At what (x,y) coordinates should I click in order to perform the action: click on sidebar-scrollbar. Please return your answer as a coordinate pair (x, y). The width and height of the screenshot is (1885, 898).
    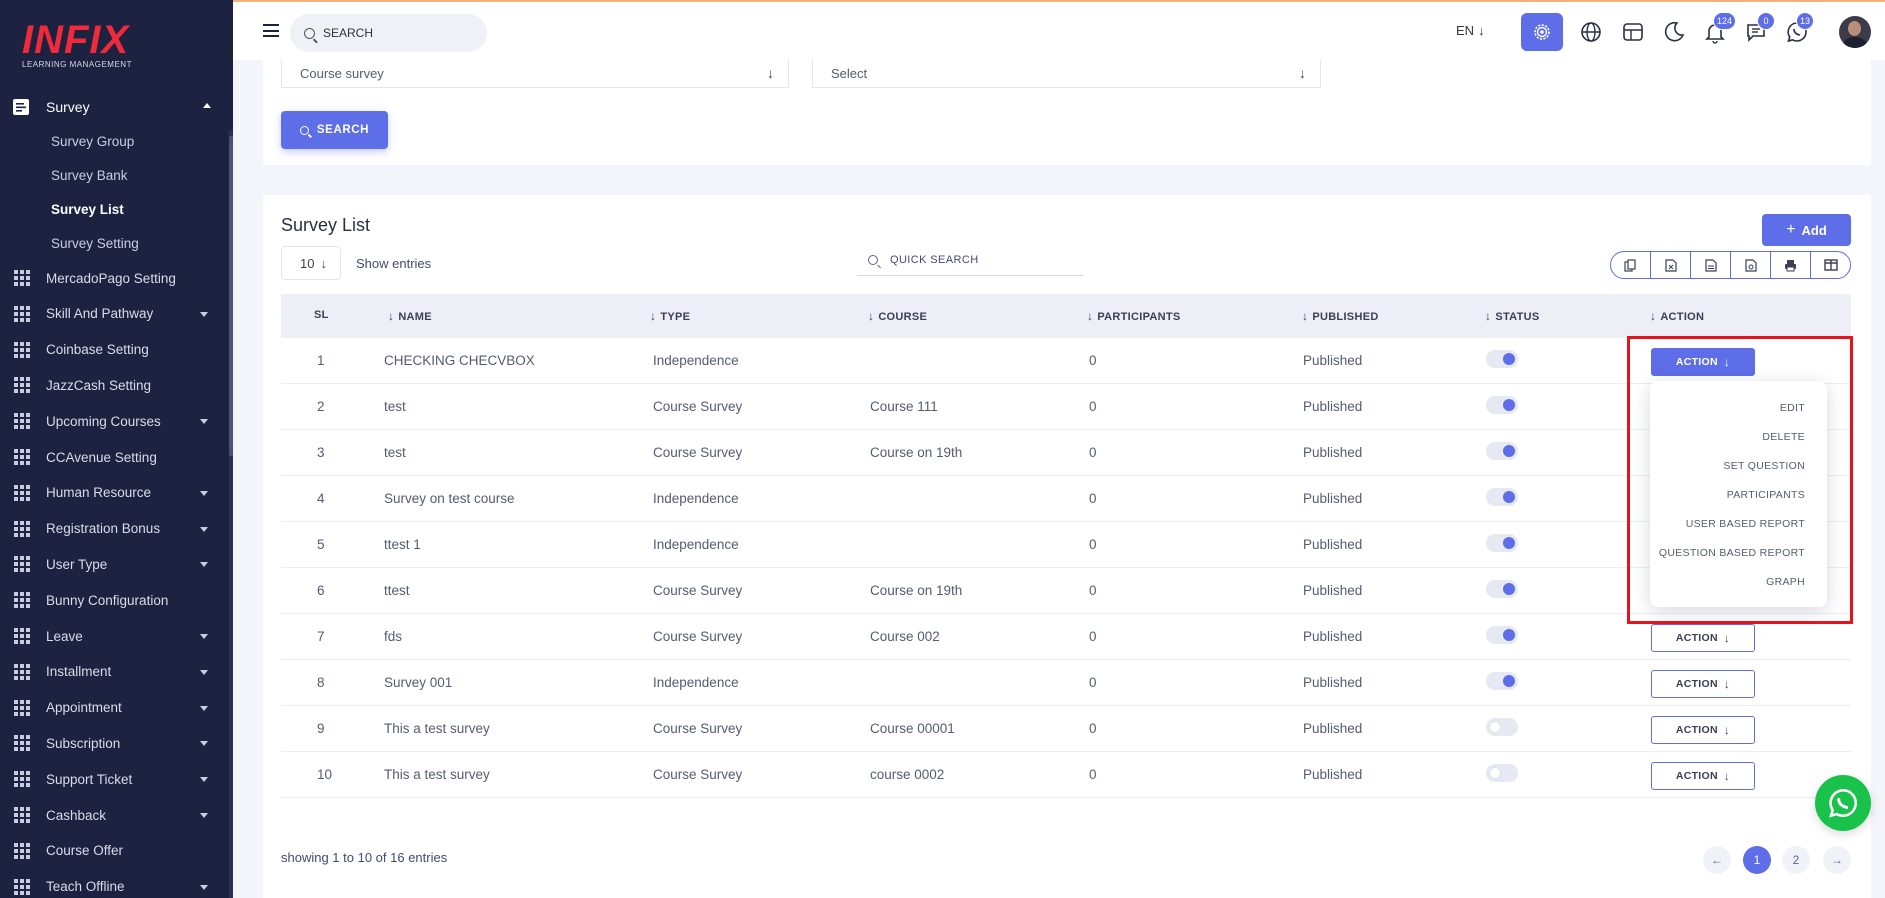
    Looking at the image, I should click on (231, 514).